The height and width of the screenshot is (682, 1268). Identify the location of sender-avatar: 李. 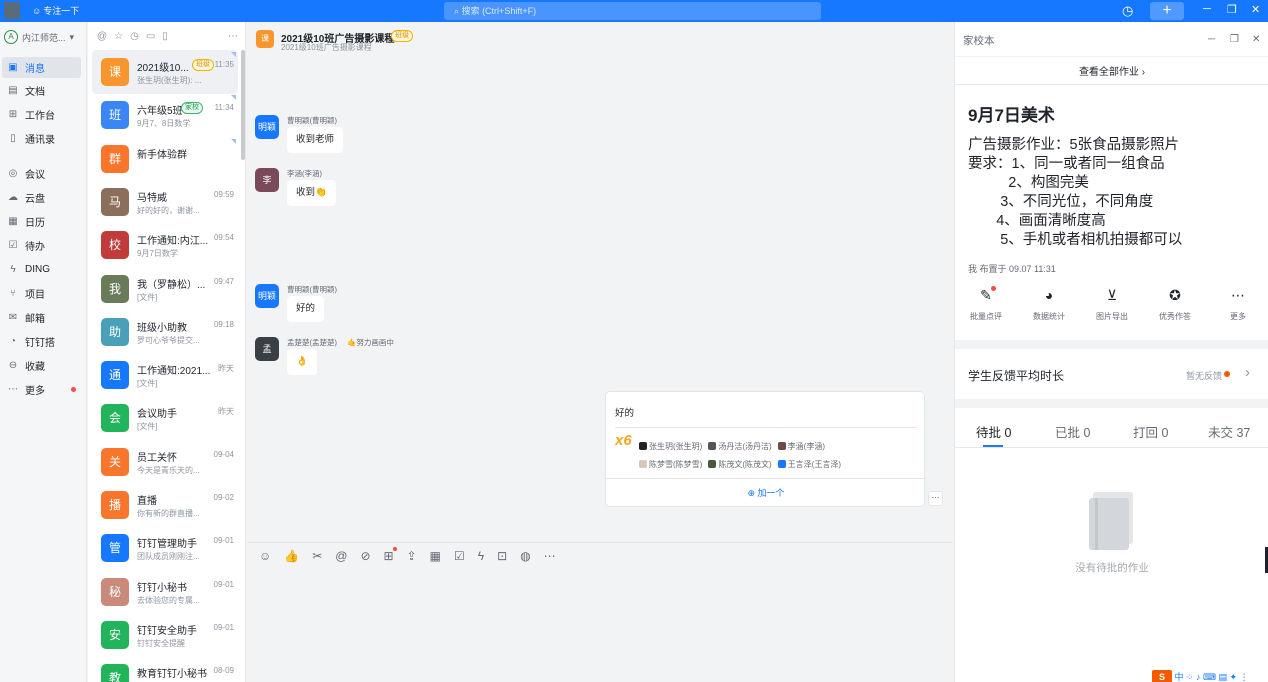
(267, 180).